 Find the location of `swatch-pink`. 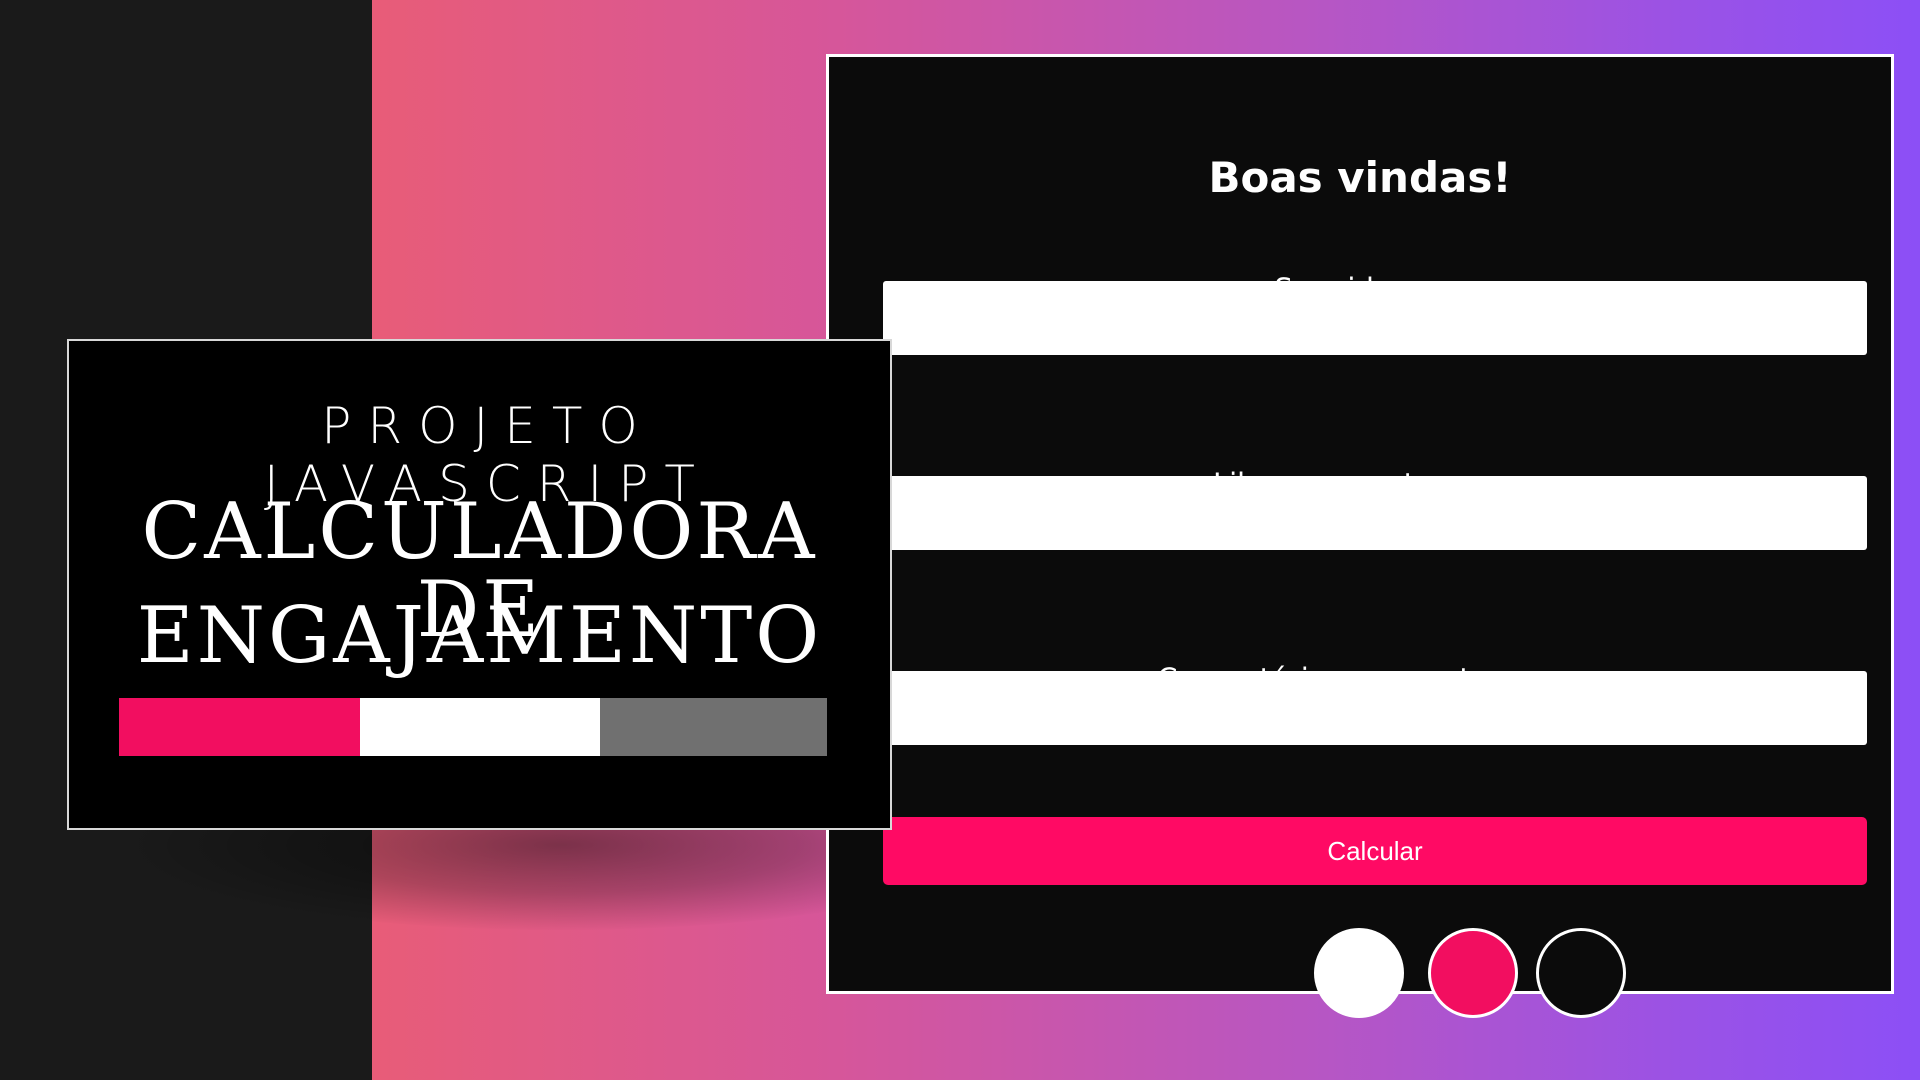

swatch-pink is located at coordinates (1473, 973).